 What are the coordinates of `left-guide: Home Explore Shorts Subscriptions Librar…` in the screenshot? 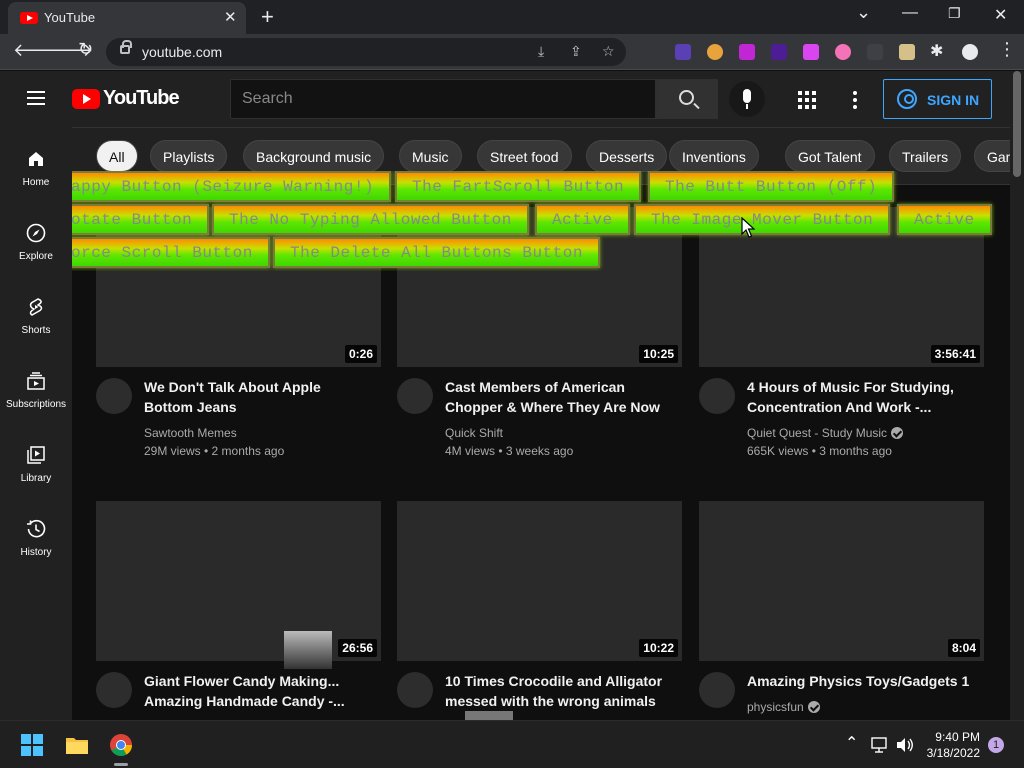 It's located at (36, 423).